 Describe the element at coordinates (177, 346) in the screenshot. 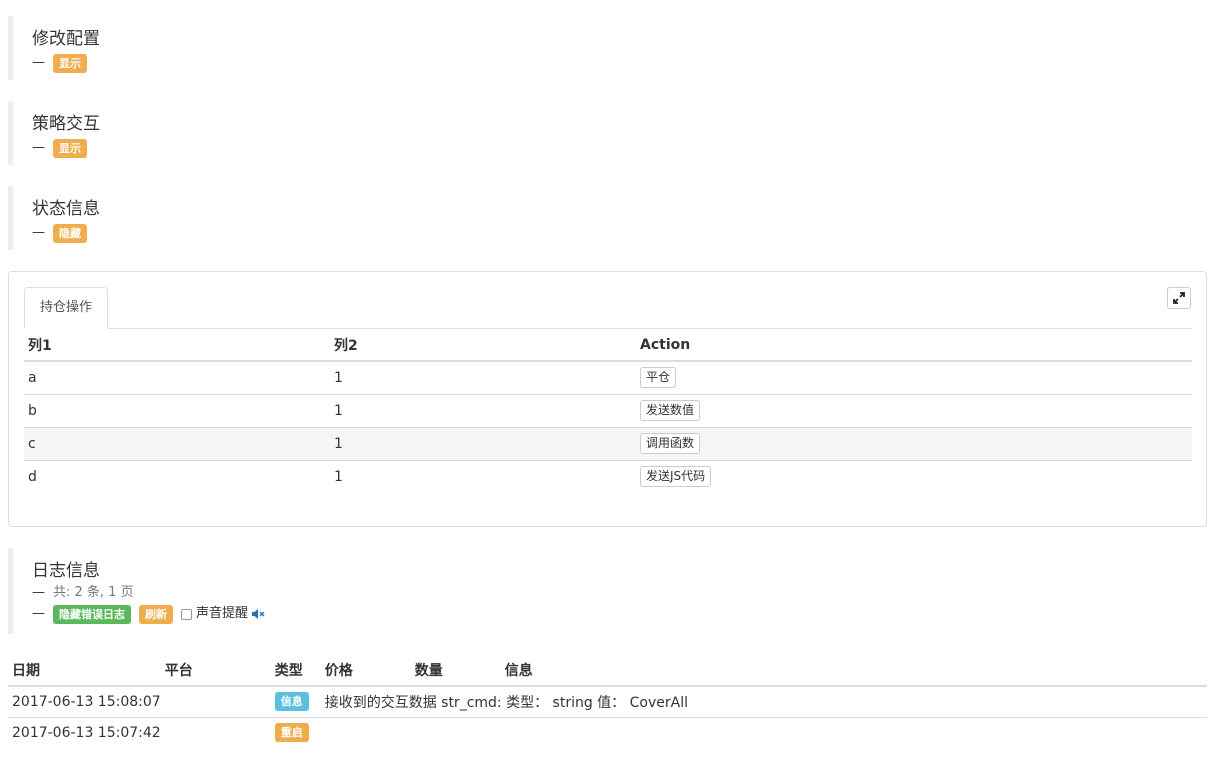

I see `column-header: 列1` at that location.